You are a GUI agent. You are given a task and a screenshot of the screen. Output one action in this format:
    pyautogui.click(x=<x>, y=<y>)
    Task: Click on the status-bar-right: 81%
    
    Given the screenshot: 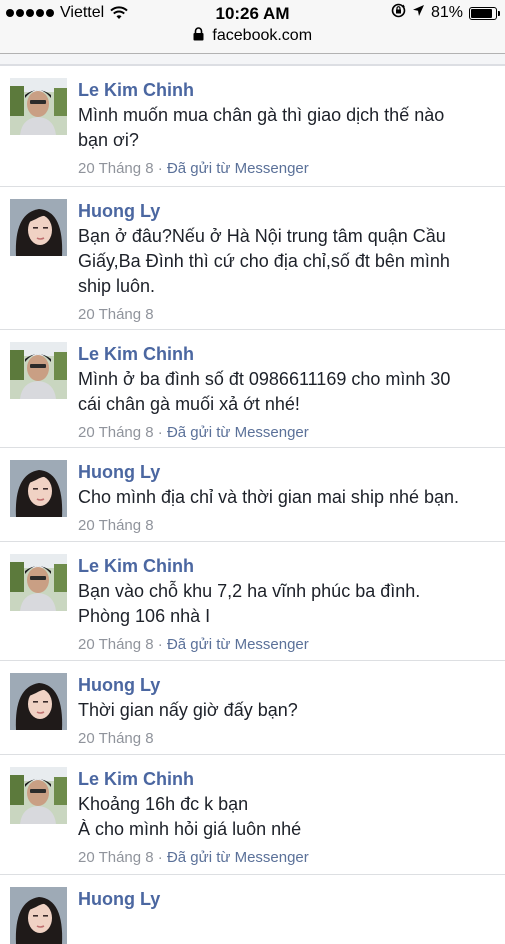 What is the action you would take?
    pyautogui.click(x=445, y=13)
    